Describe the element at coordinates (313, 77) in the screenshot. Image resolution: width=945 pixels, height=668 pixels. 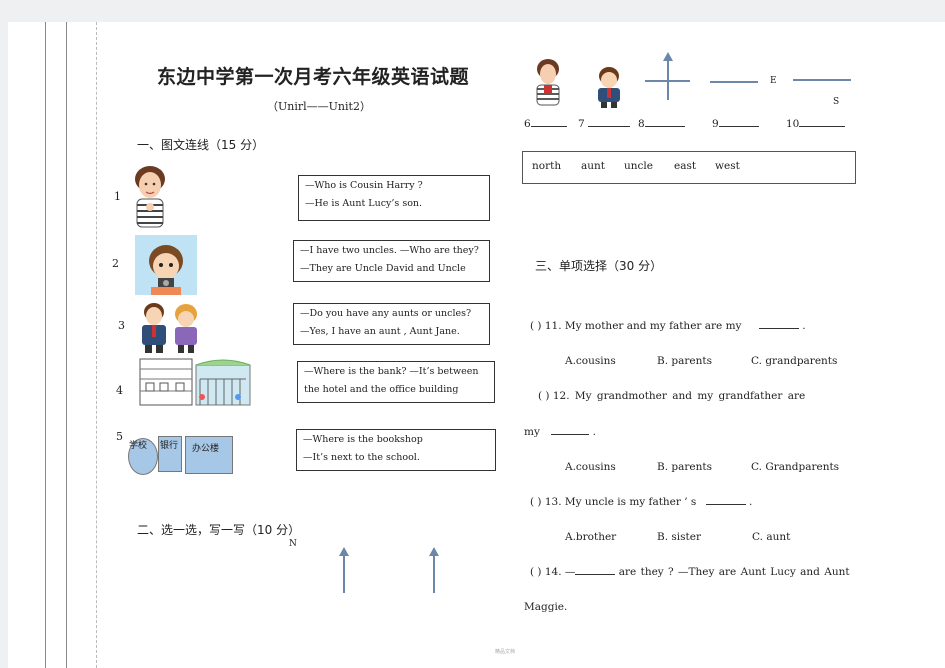
I see `exam-title: 东边中学第一次月考六年级英语试题` at that location.